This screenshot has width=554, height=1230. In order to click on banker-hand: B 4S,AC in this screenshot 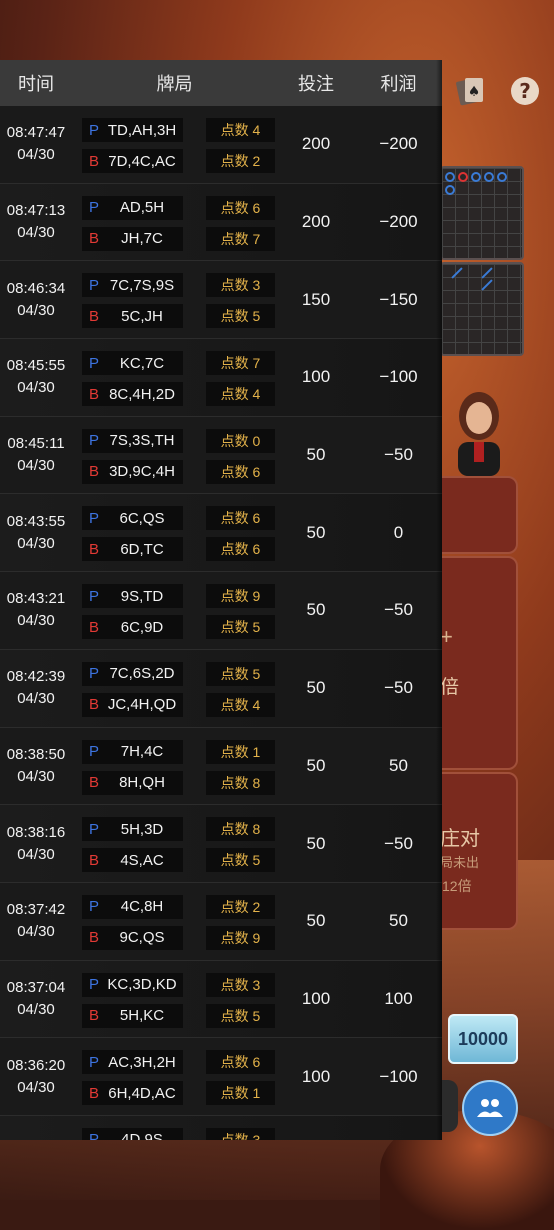, I will do `click(132, 860)`.